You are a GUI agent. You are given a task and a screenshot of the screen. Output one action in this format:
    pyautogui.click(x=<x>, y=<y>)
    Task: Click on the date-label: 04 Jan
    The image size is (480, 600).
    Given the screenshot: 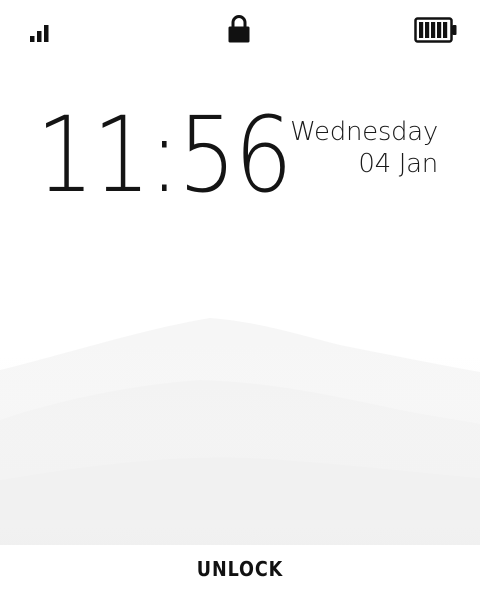 What is the action you would take?
    pyautogui.click(x=398, y=164)
    